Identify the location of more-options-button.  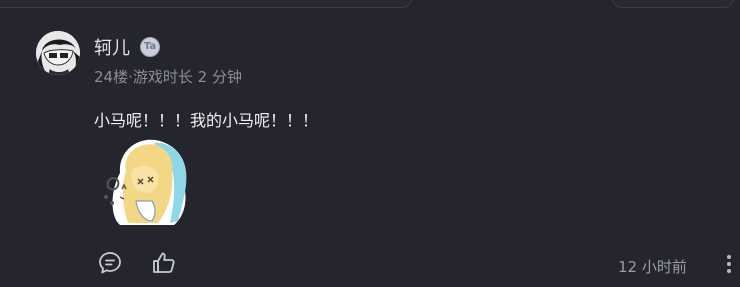
(729, 264).